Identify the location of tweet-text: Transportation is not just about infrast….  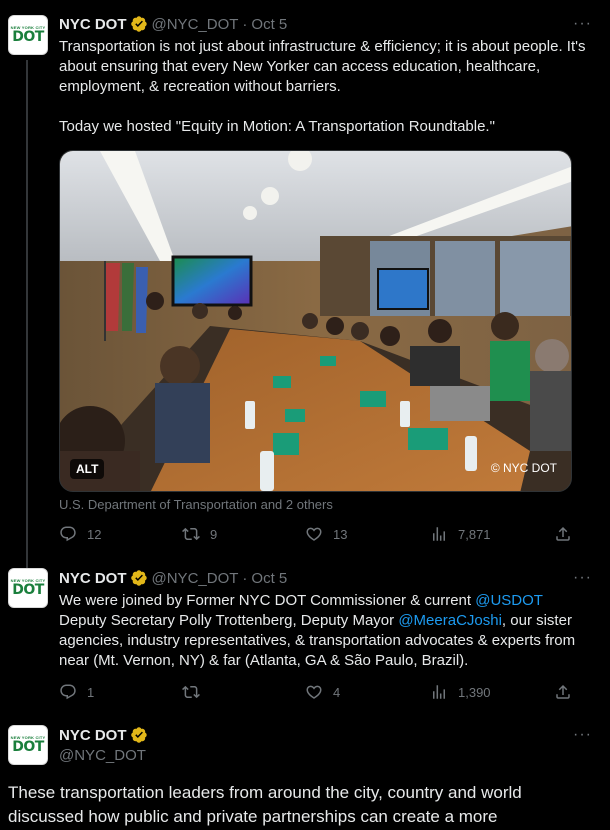
(324, 87).